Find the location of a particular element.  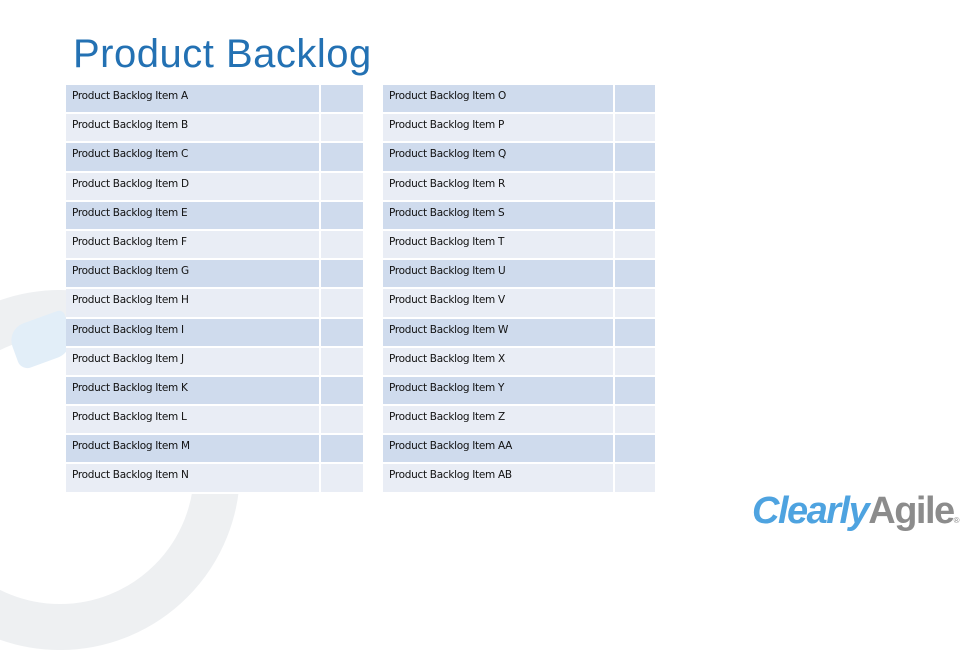

table-row: Product Backlog Item AB is located at coordinates (519, 479).